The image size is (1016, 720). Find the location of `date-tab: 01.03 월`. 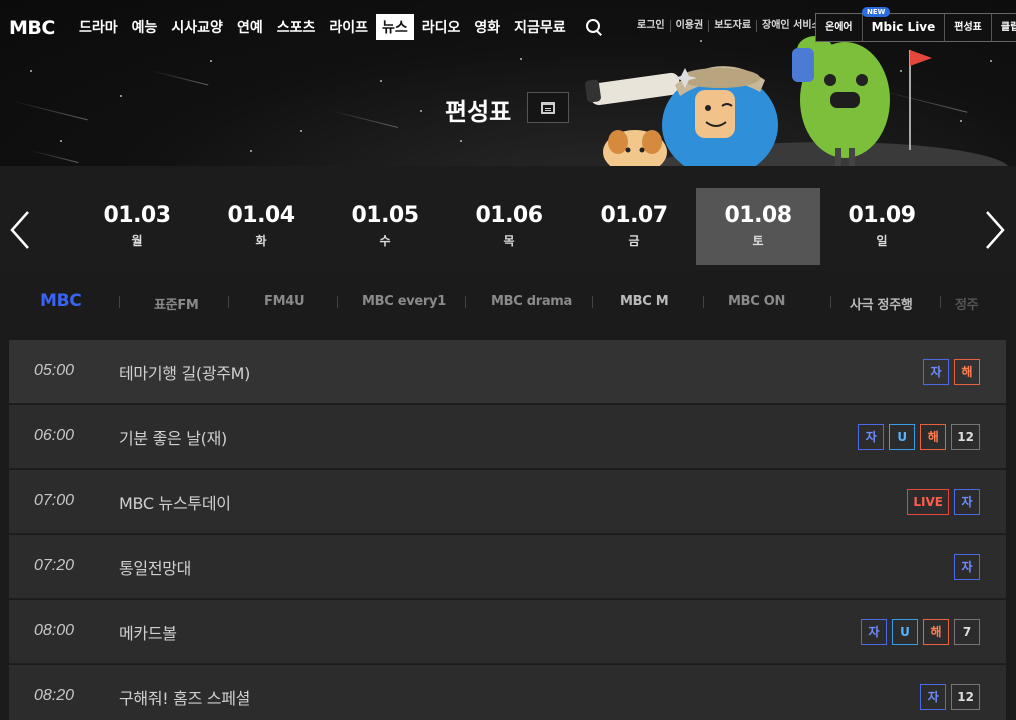

date-tab: 01.03 월 is located at coordinates (137, 226).